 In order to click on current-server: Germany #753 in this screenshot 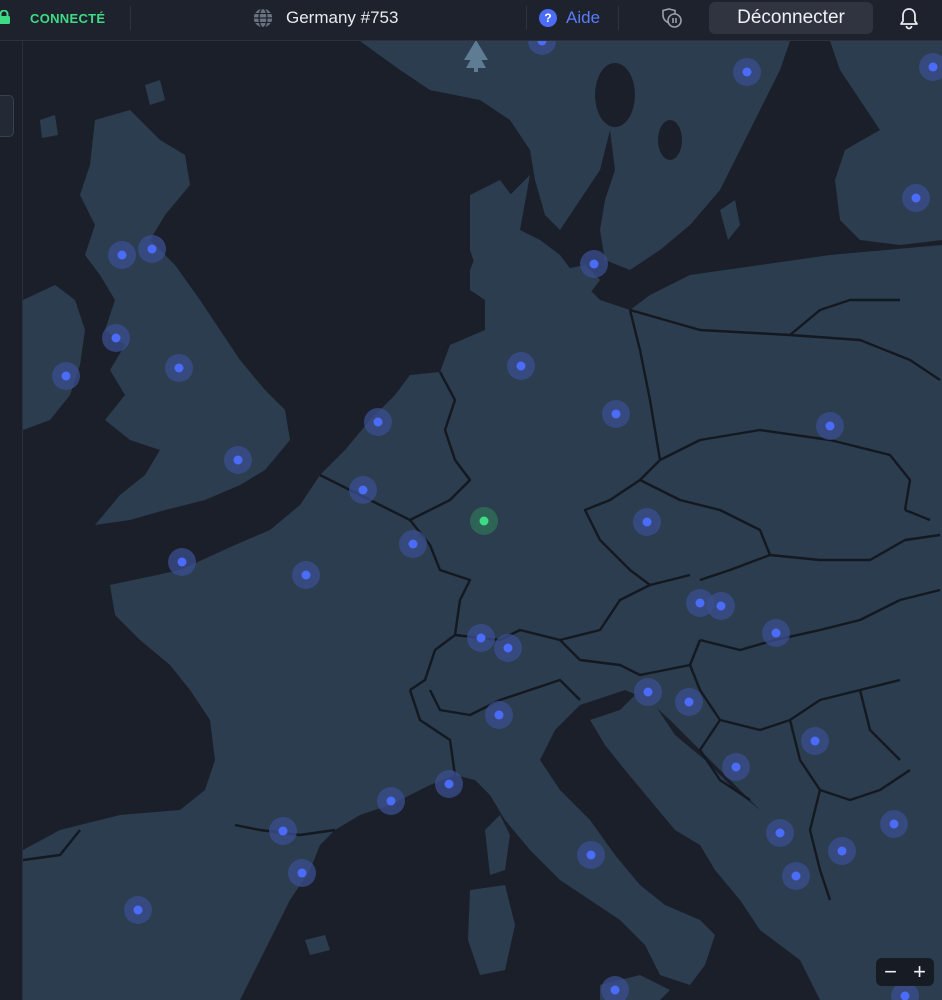, I will do `click(325, 18)`.